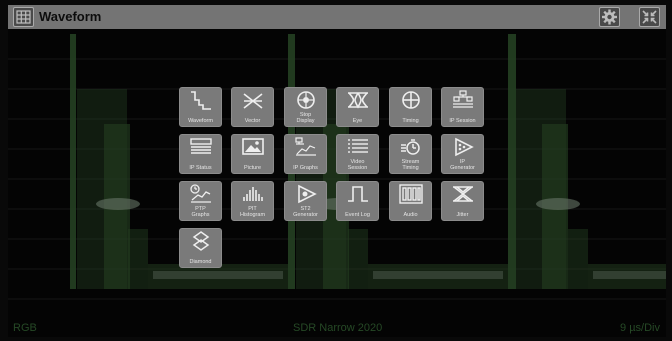 The width and height of the screenshot is (672, 341). I want to click on tile-ip-graphs: IP Graphs, so click(305, 154).